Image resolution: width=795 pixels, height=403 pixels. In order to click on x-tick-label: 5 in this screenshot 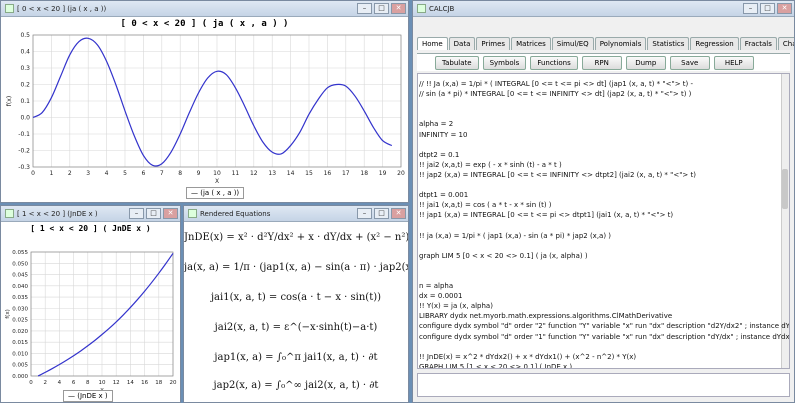, I will do `click(125, 173)`.